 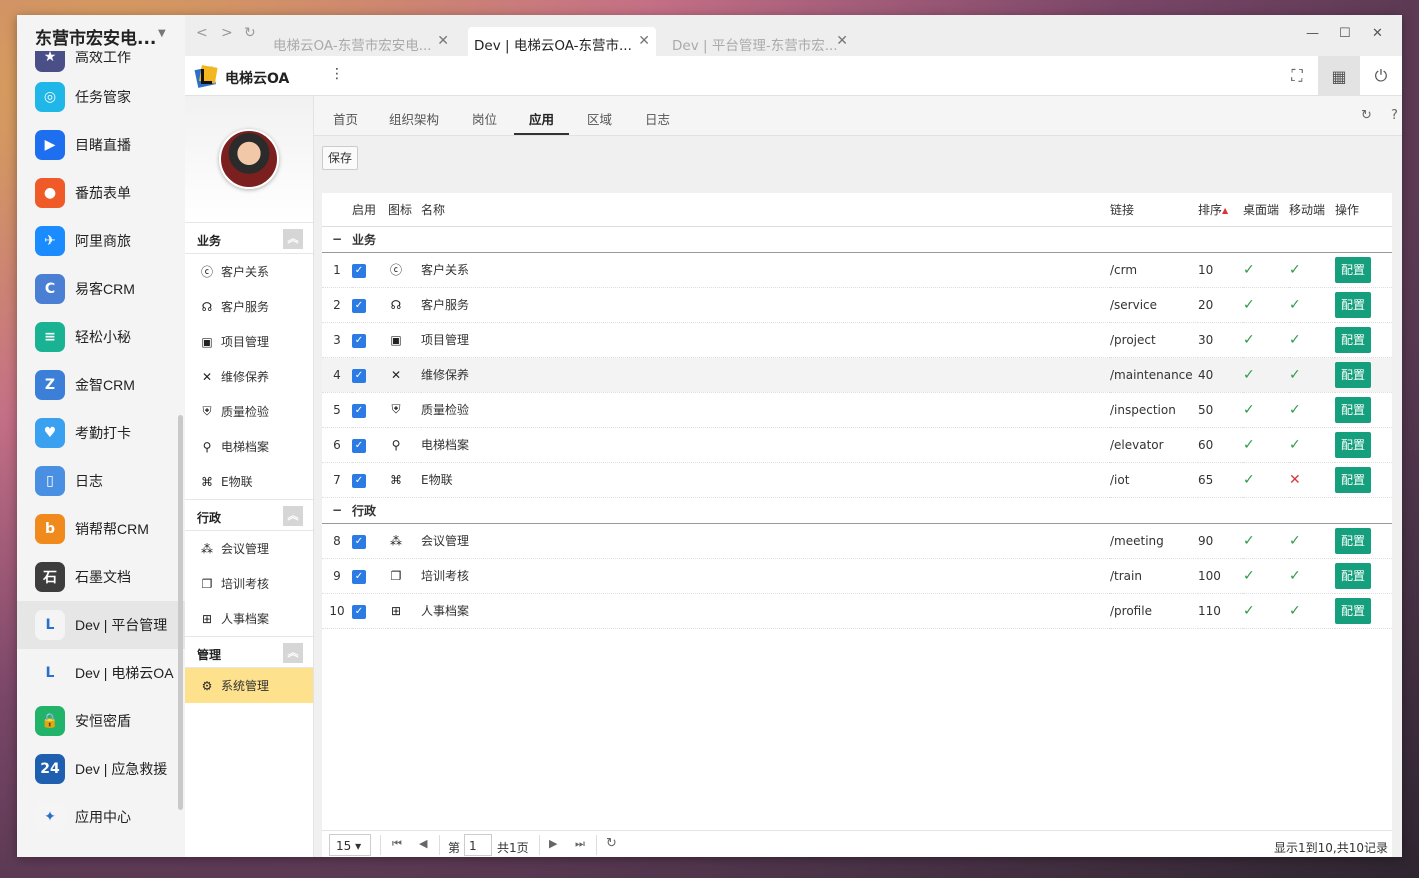 What do you see at coordinates (765, 210) in the screenshot?
I see `col-name: 名称` at bounding box center [765, 210].